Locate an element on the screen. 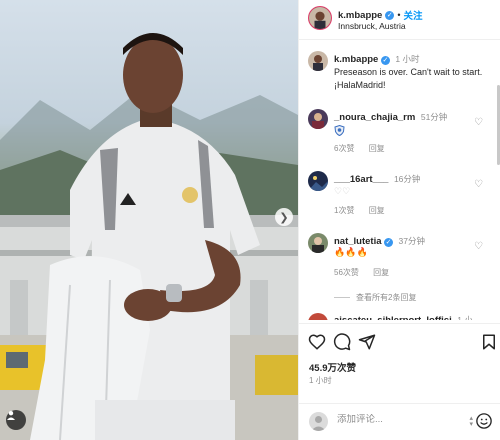  comment-item: _noura_chajia_rm 51分钟 6次赞 回复 ♡ is located at coordinates (397, 134).